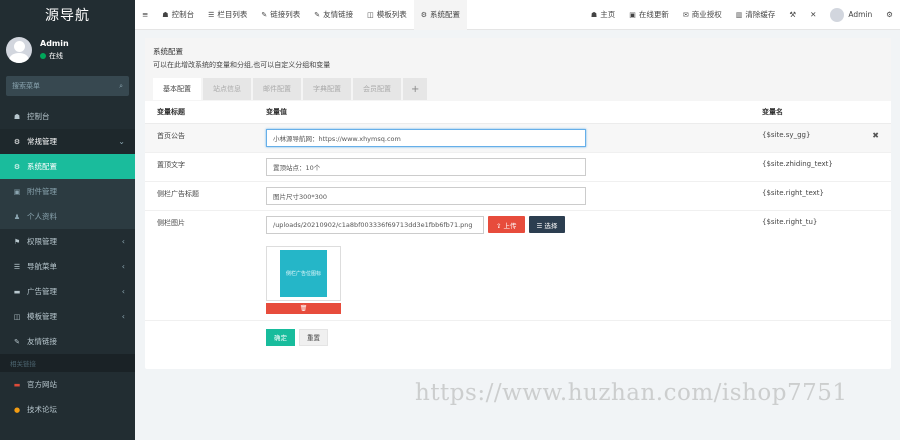 This screenshot has width=900, height=440. Describe the element at coordinates (280, 15) in the screenshot. I see `tab-link-list: ✎ 链接列表` at that location.